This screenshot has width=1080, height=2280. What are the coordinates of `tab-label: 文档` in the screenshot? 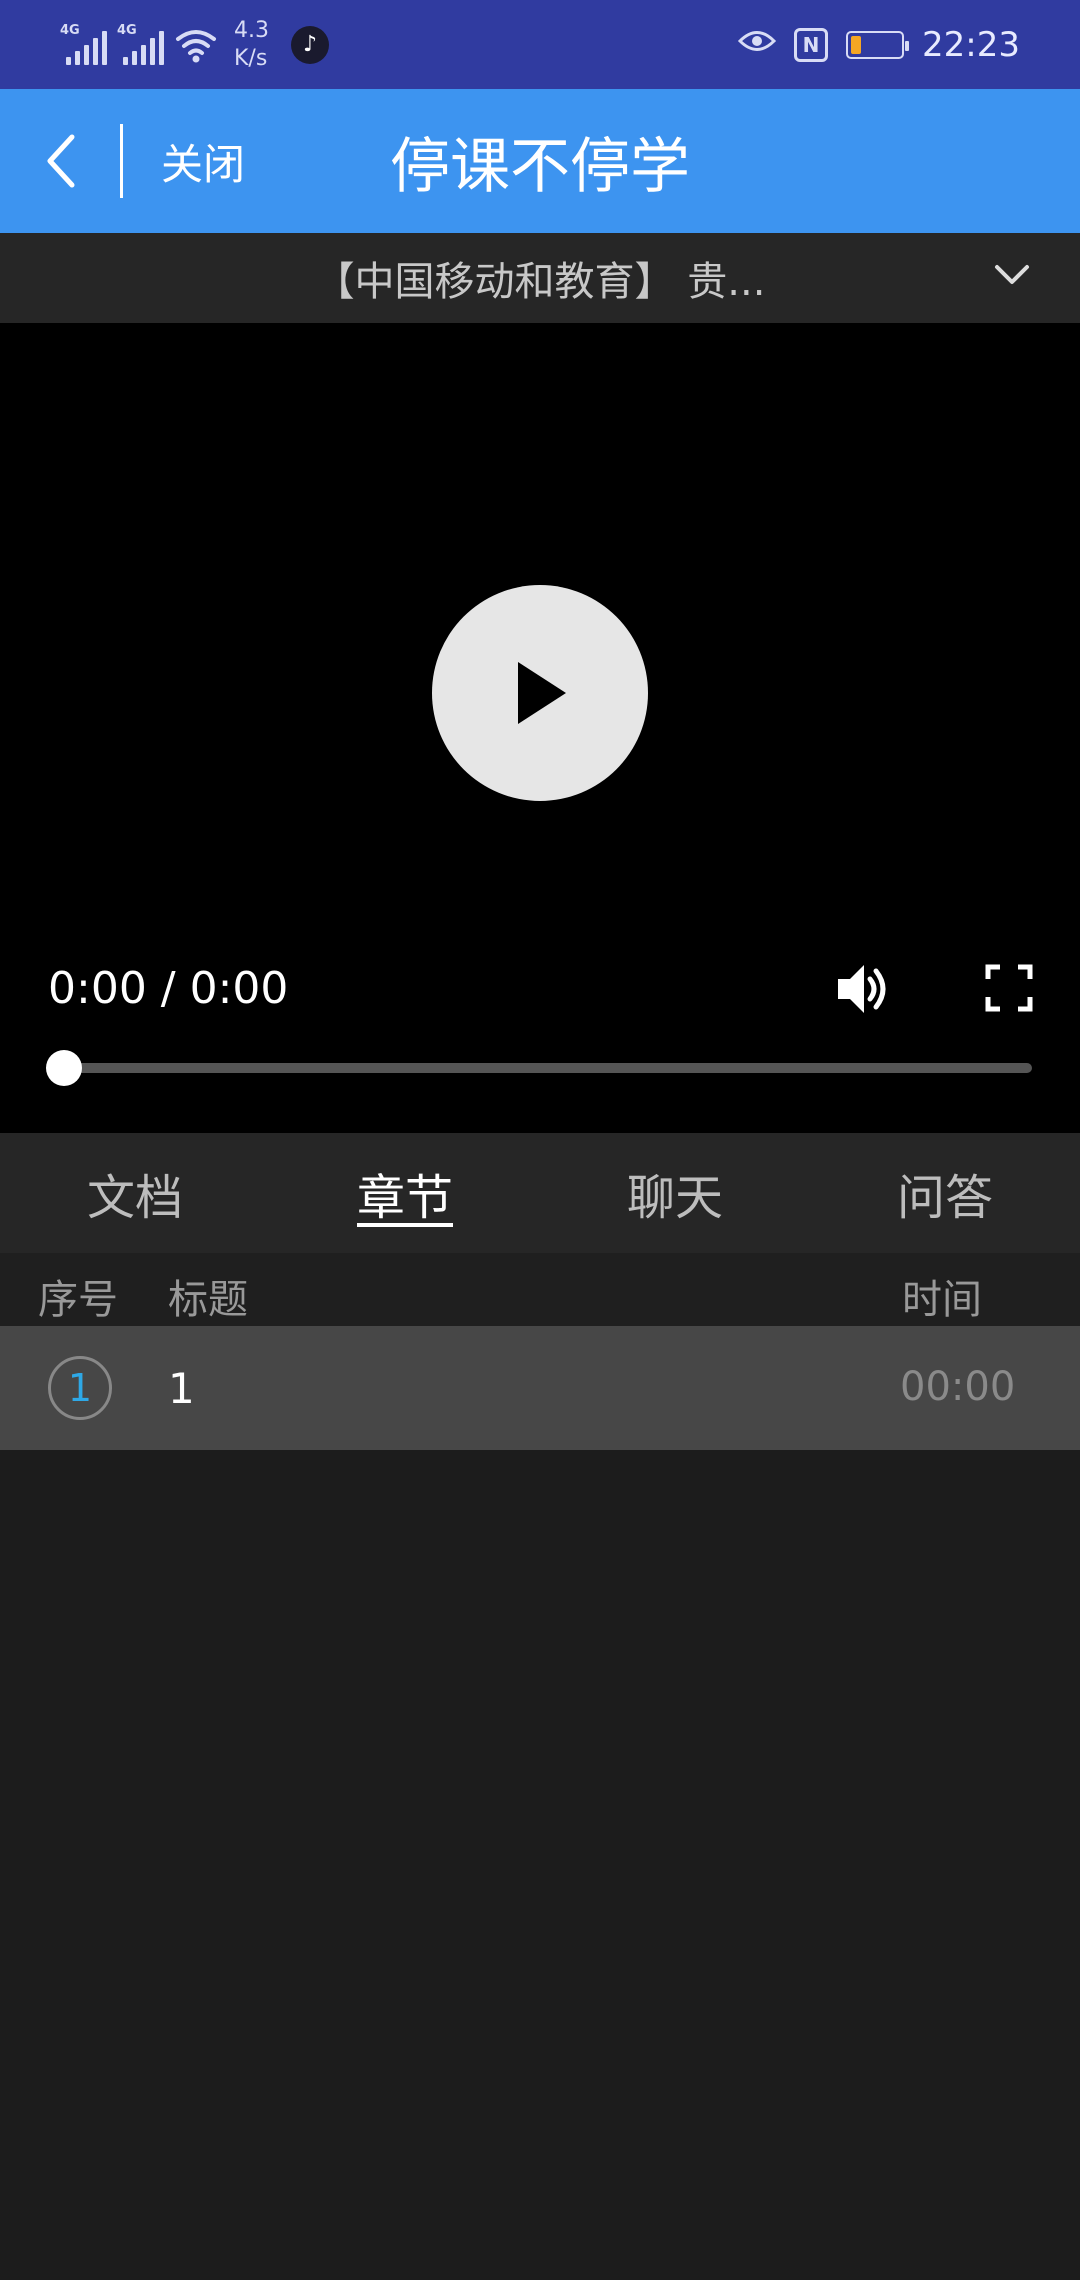 It's located at (134, 1198).